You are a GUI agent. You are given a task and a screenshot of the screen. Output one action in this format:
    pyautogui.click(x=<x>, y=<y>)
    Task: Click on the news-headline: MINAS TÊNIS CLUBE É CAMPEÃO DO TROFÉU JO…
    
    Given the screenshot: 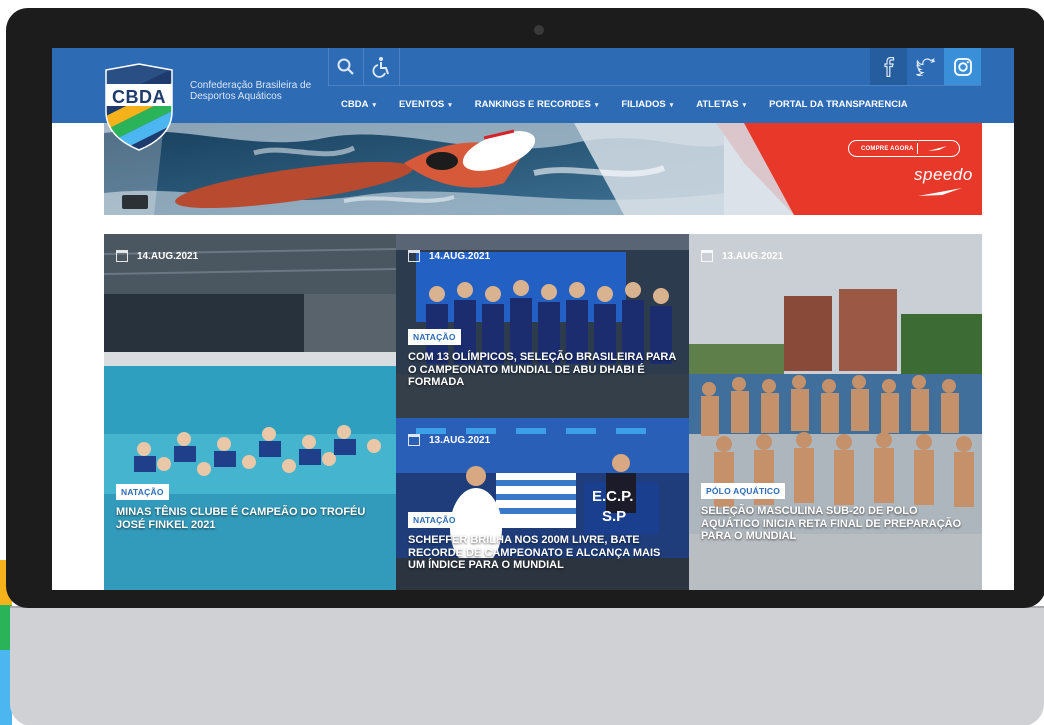 What is the action you would take?
    pyautogui.click(x=254, y=518)
    